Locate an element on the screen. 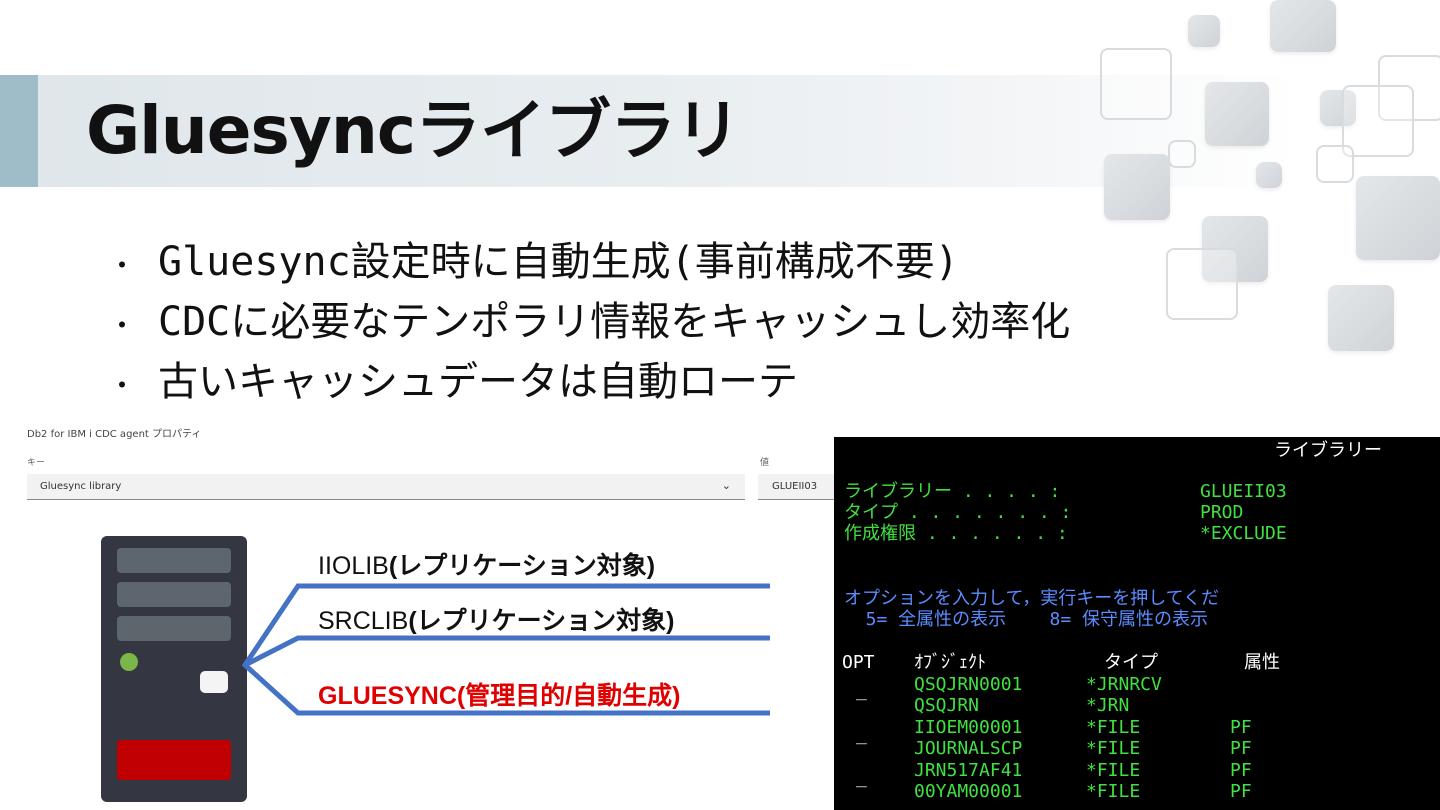 The image size is (1440, 810). object-name: IIOEM00001 is located at coordinates (968, 727).